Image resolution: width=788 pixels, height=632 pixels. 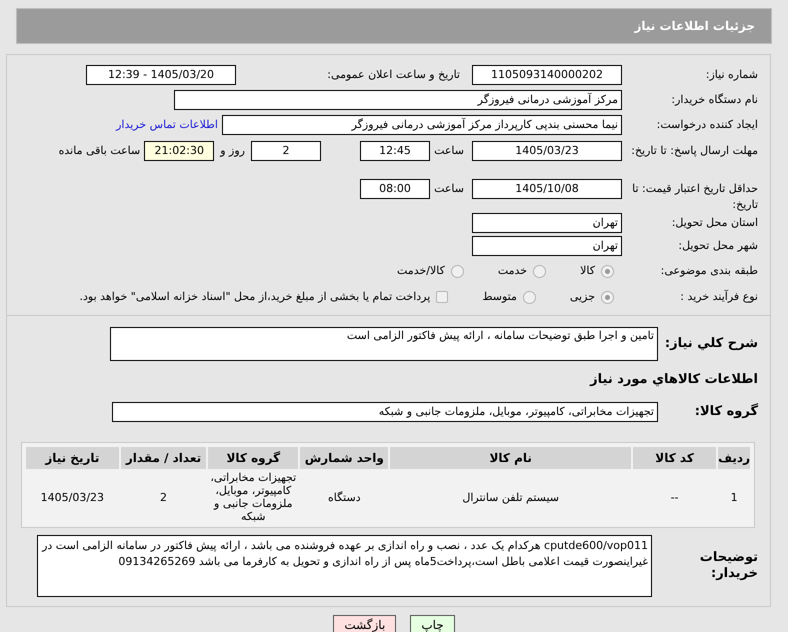 I want to click on buyer-org-field: مرکز آموزشی درمانی فیروزگر, so click(x=398, y=100).